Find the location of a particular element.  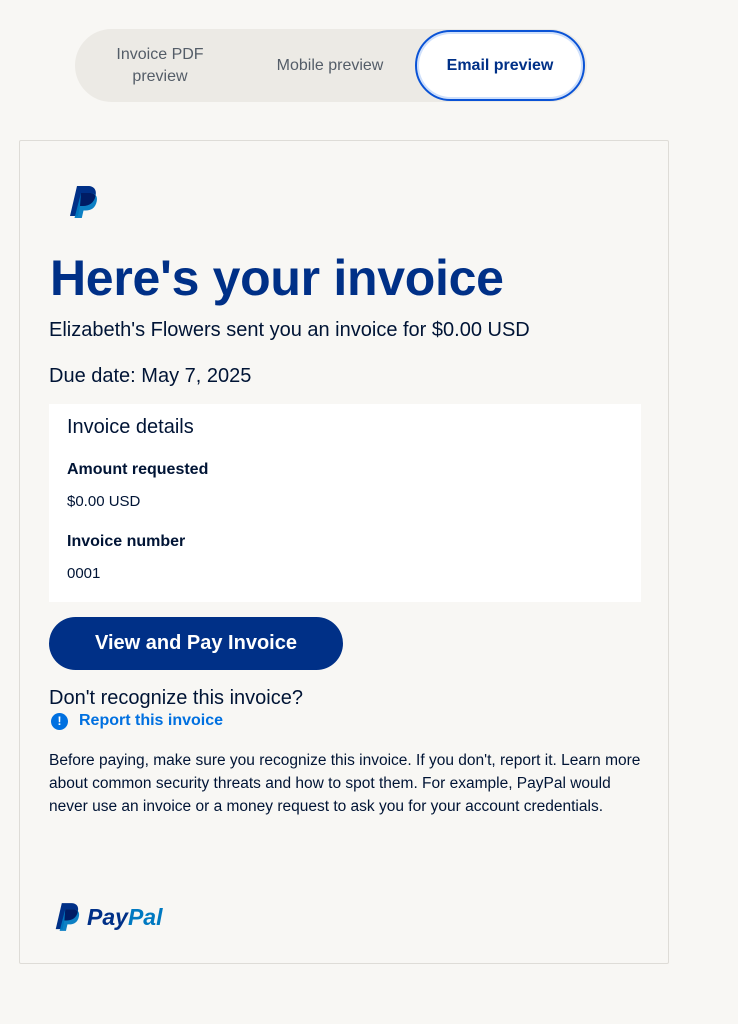

alert-icon: ! is located at coordinates (59, 721).